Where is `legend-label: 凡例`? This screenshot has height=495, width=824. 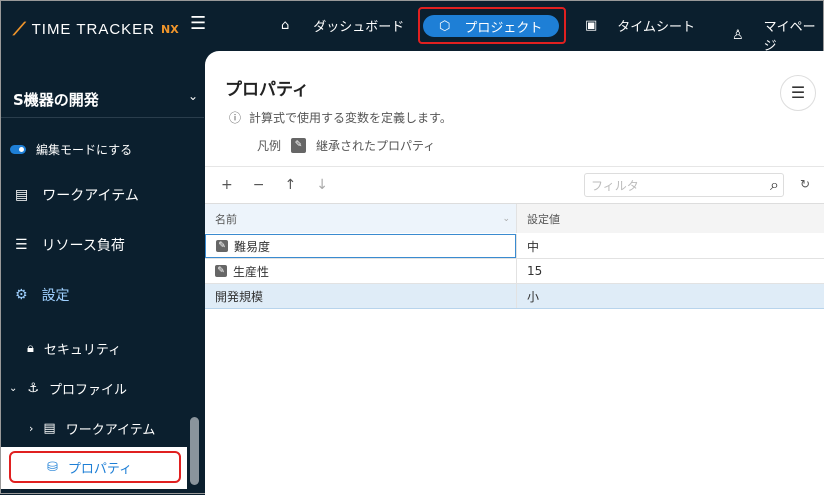 legend-label: 凡例 is located at coordinates (269, 146).